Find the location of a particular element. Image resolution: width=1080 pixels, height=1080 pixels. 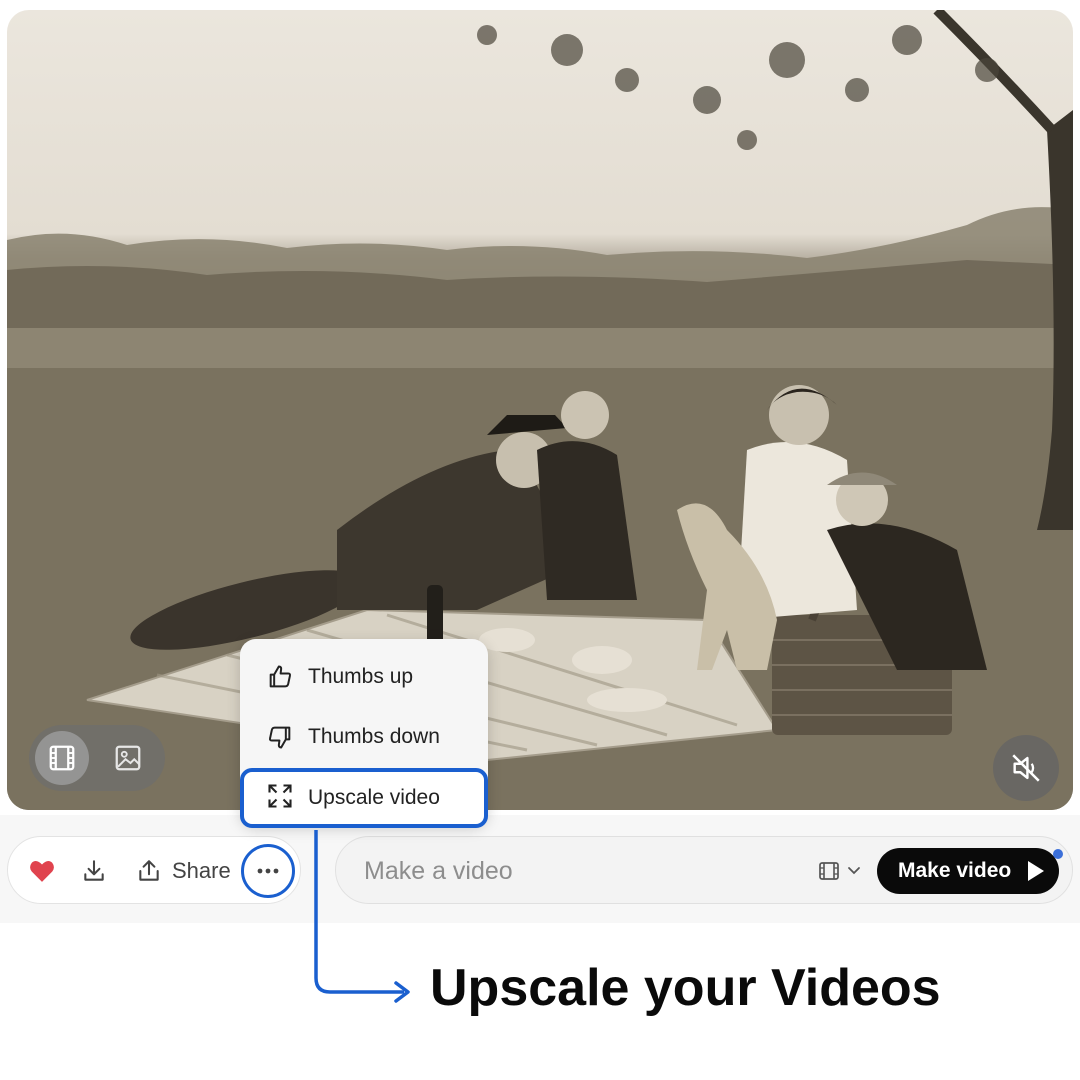

menu-item-upscale-video: Upscale video is located at coordinates (364, 798).